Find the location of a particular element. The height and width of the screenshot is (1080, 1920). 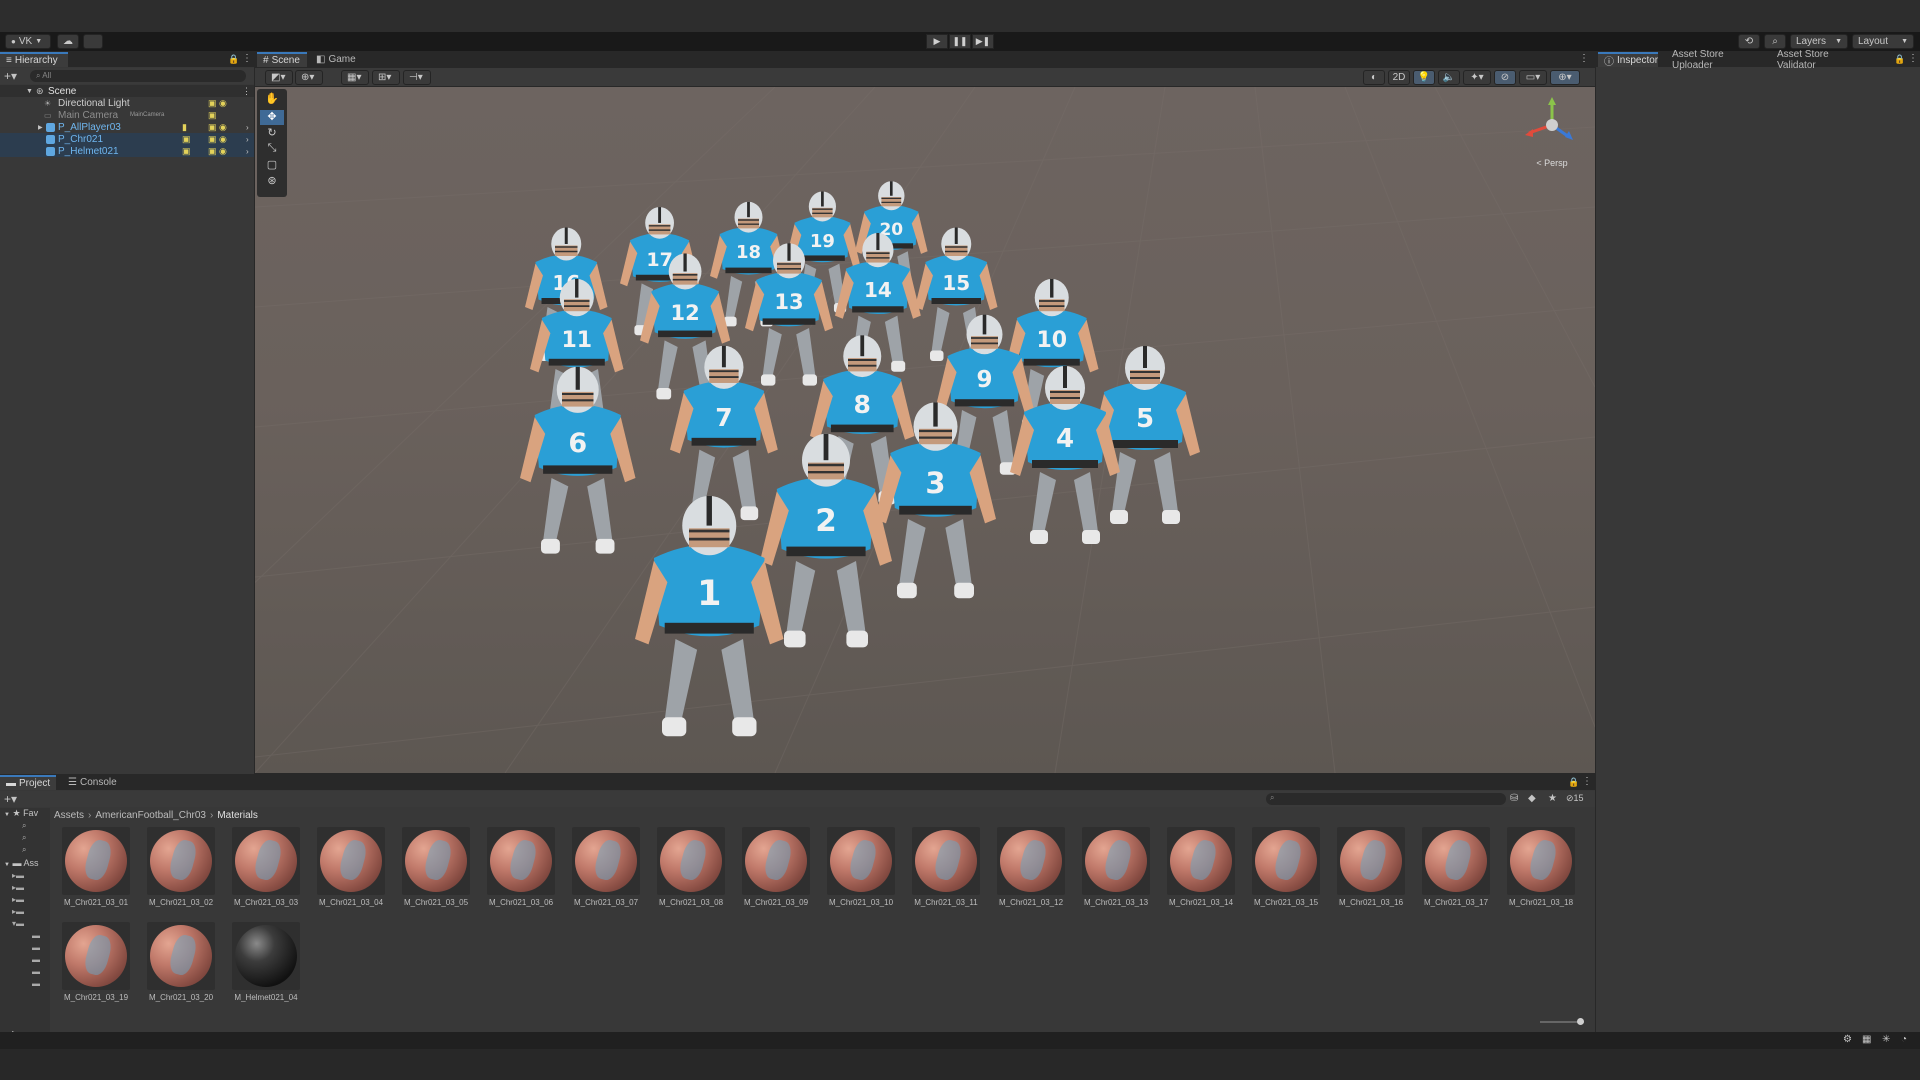

hierarchy-item-main-camera: ▭ Main Camera MainCamera ▣ is located at coordinates (127, 115).